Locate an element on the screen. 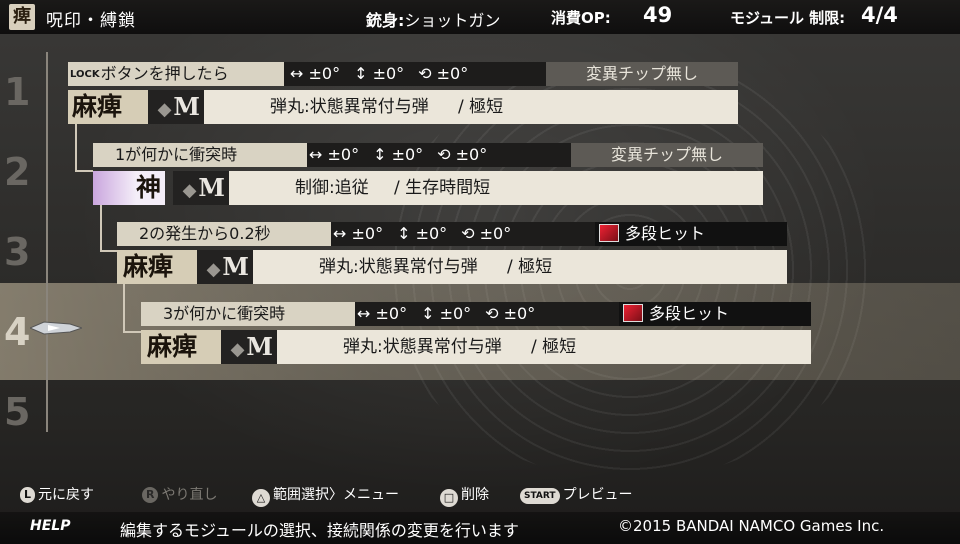  connector-1-2-h is located at coordinates (84, 171).